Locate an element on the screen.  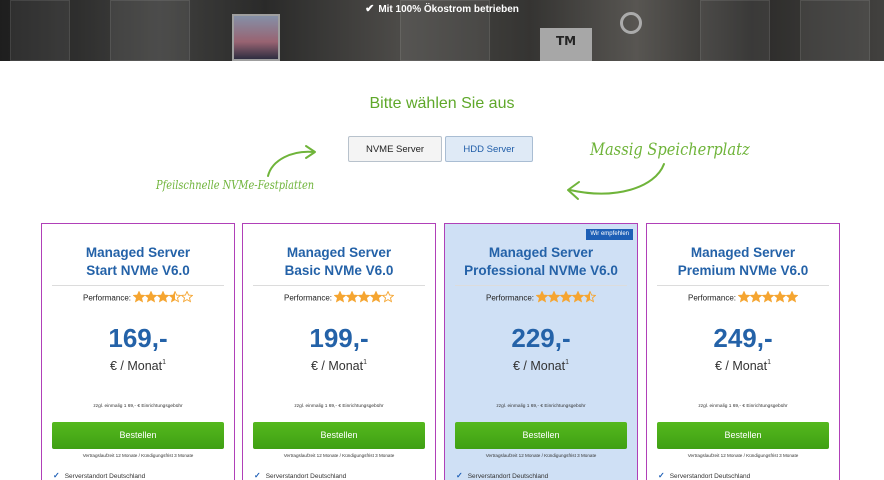
plan-title: Managed Server Start NVMe V6.0 is located at coordinates (138, 262).